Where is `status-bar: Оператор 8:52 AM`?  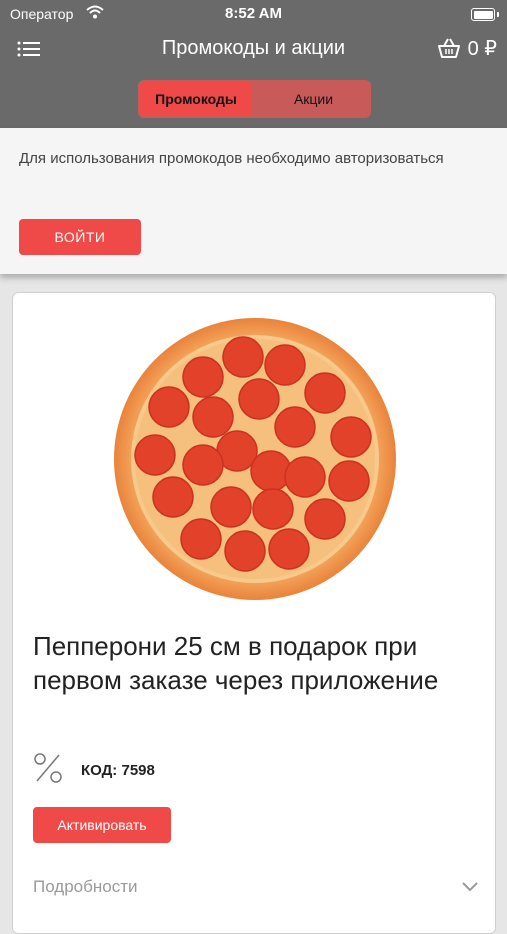
status-bar: Оператор 8:52 AM is located at coordinates (253, 15).